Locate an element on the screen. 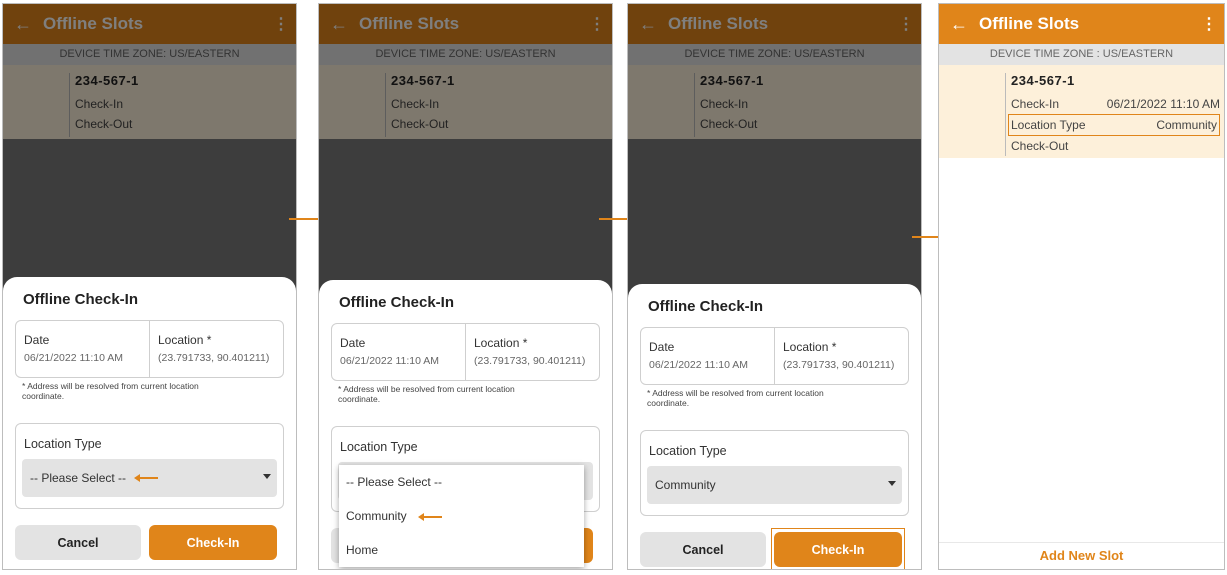 The width and height of the screenshot is (1227, 575). slot-check-out-label: Check-Out is located at coordinates (1040, 146).